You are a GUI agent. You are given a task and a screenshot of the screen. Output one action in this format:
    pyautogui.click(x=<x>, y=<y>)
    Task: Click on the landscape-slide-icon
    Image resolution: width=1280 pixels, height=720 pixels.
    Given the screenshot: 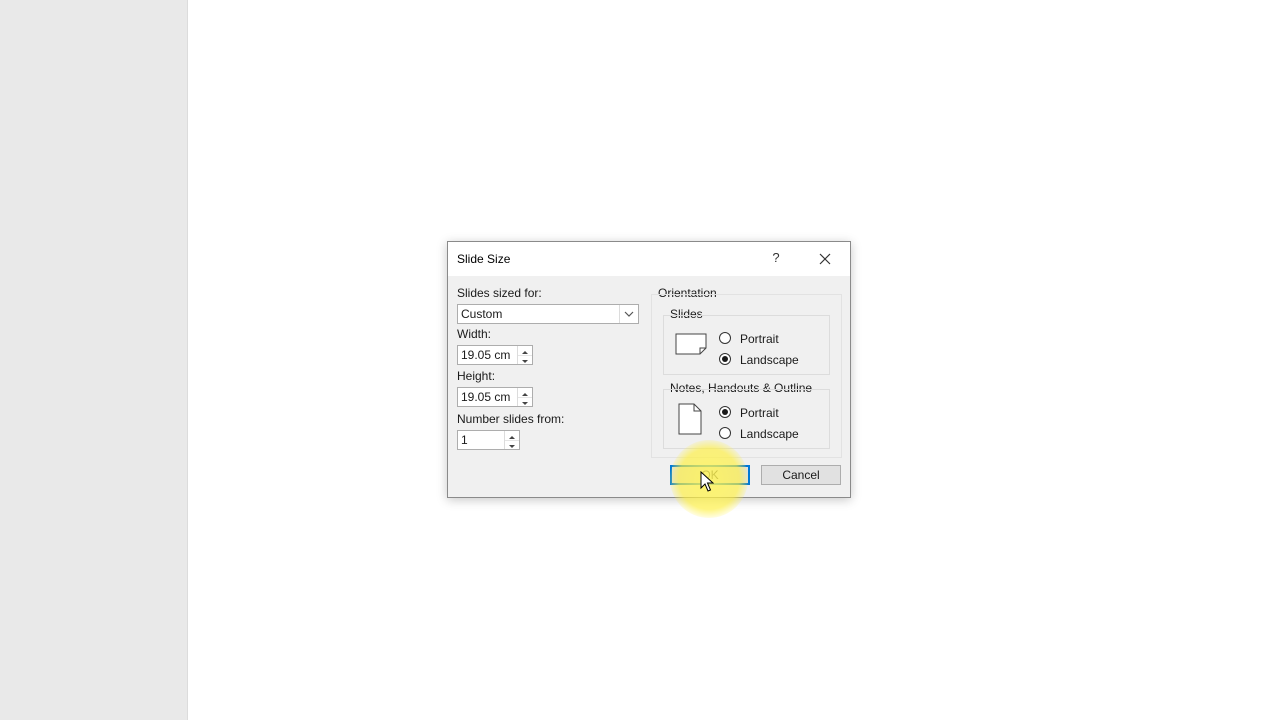 What is the action you would take?
    pyautogui.click(x=691, y=345)
    